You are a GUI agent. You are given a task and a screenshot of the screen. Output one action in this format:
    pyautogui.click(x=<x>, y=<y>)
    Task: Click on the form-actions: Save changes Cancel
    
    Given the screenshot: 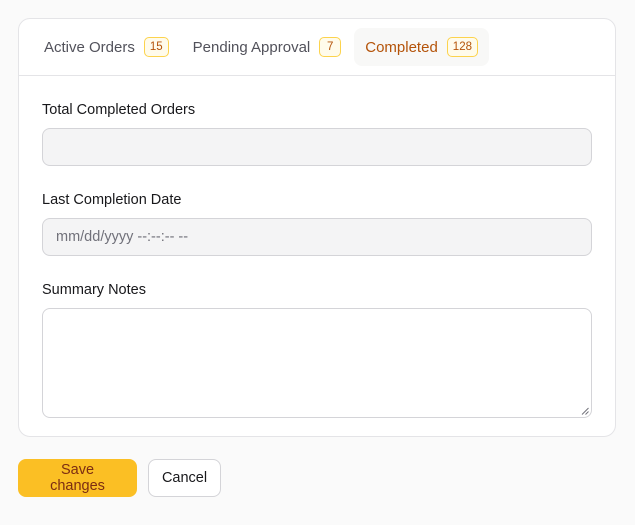 What is the action you would take?
    pyautogui.click(x=119, y=478)
    